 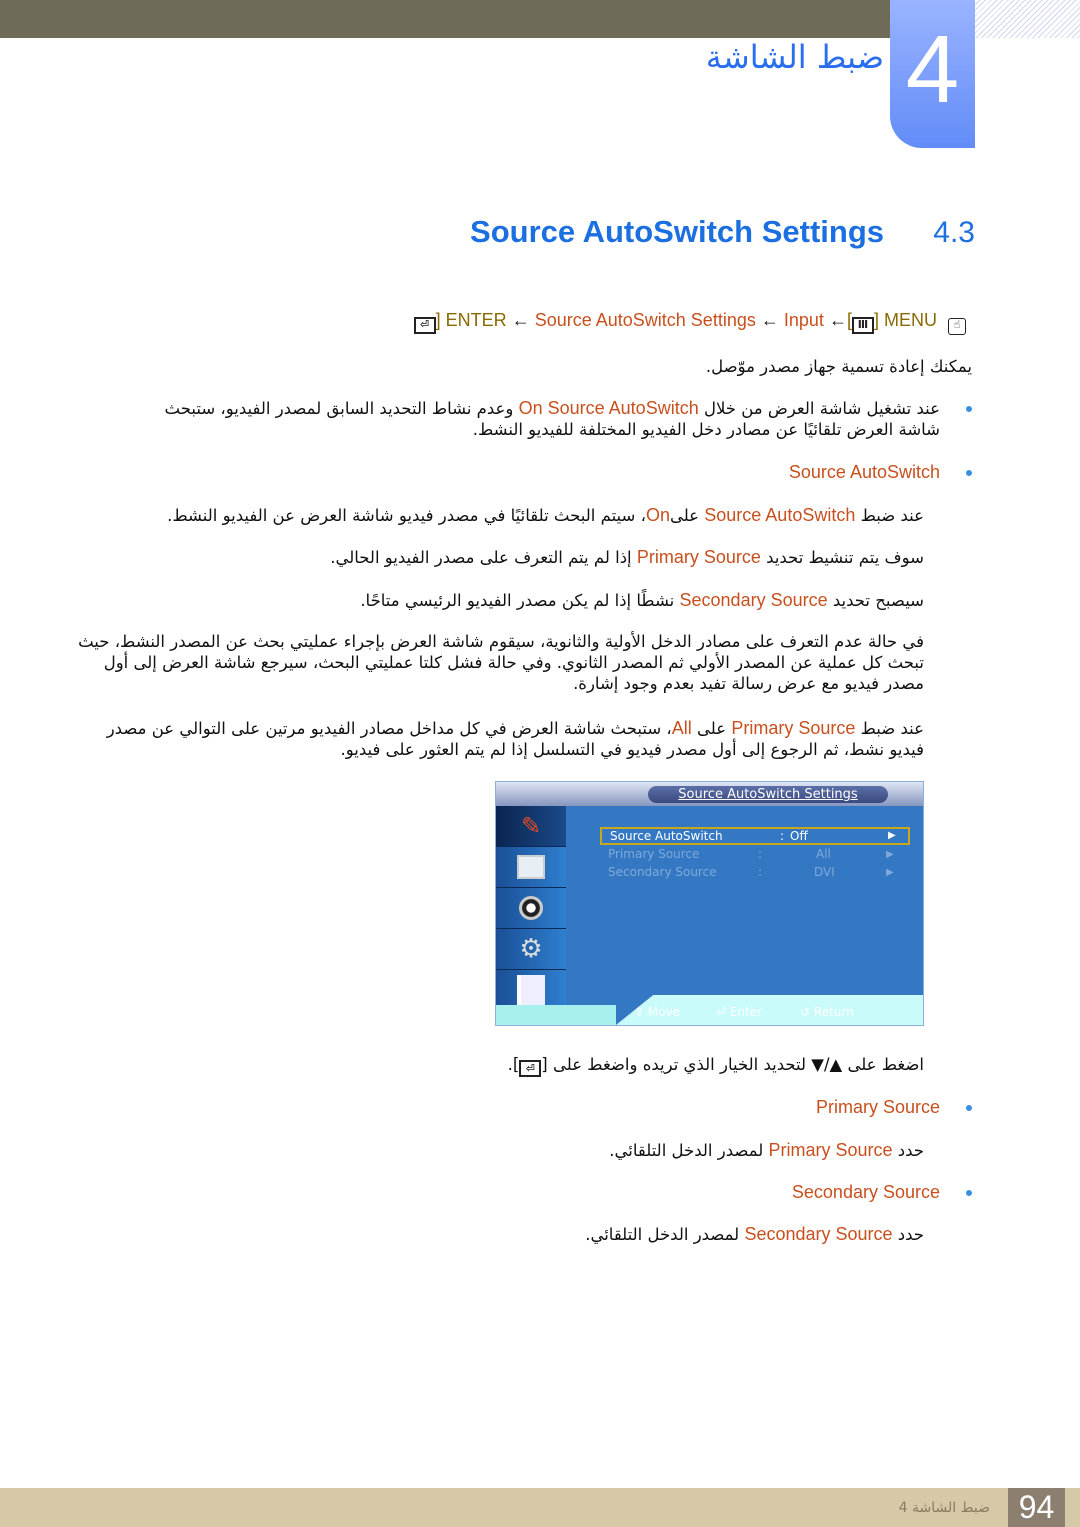 What do you see at coordinates (657, 515) in the screenshot?
I see `highlight-term: On` at bounding box center [657, 515].